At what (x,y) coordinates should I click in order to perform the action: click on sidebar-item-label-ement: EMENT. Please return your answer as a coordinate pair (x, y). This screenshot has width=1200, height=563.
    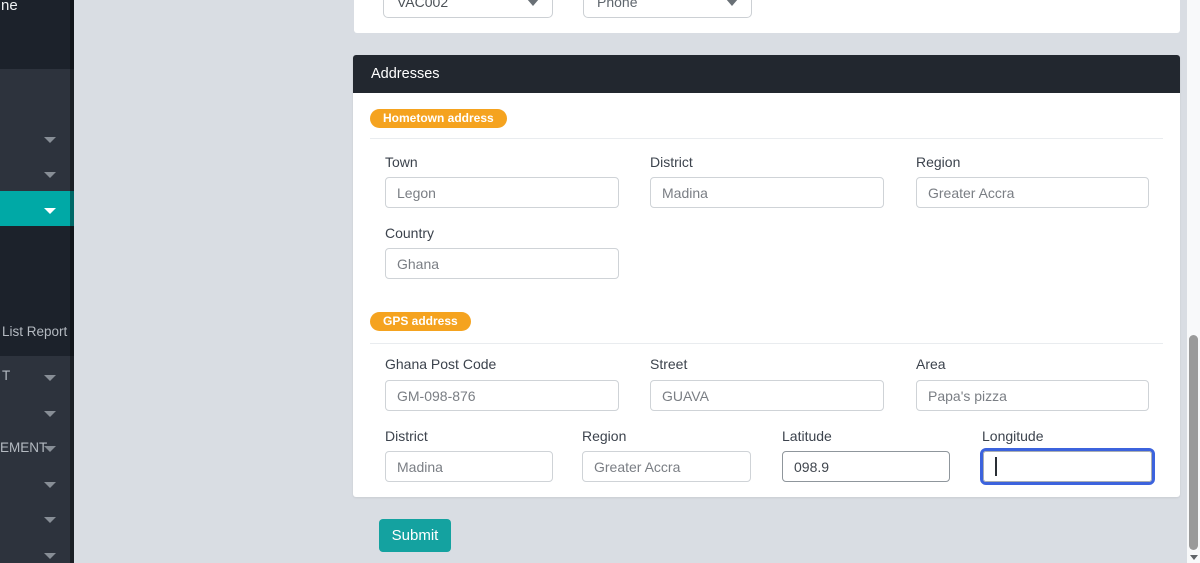
    Looking at the image, I should click on (23, 447).